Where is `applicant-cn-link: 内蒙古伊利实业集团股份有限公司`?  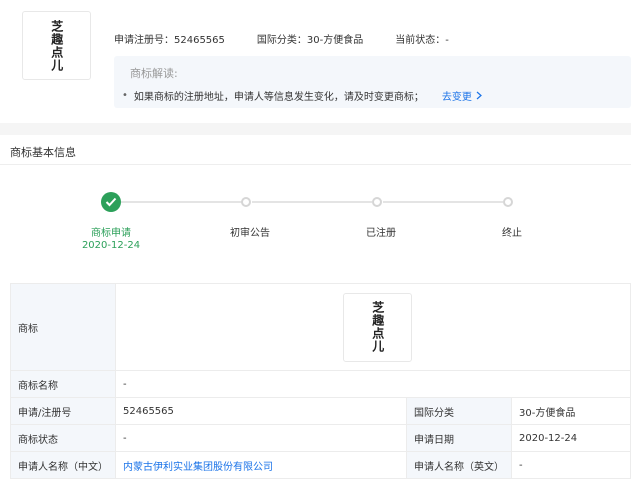
applicant-cn-link: 内蒙古伊利实业集团股份有限公司 is located at coordinates (198, 467).